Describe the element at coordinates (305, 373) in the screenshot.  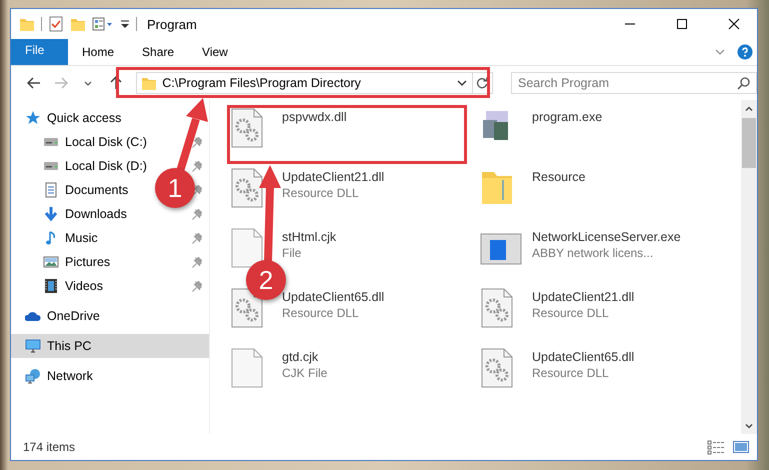
I see `file-type: CJK File` at that location.